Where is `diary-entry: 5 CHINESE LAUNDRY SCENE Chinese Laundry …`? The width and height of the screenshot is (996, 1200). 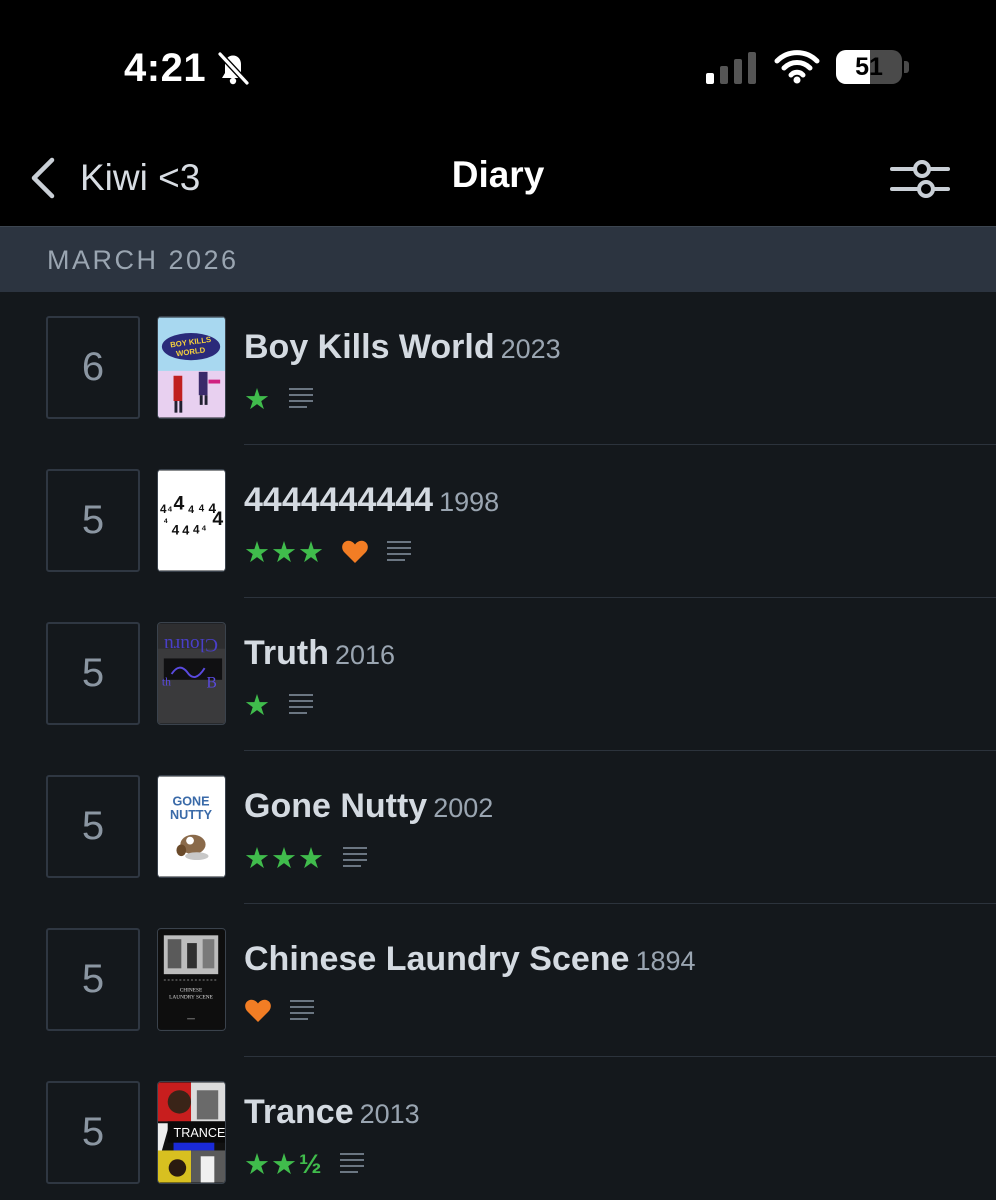
diary-entry: 5 CHINESE LAUNDRY SCENE Chinese Laundry … is located at coordinates (498, 980).